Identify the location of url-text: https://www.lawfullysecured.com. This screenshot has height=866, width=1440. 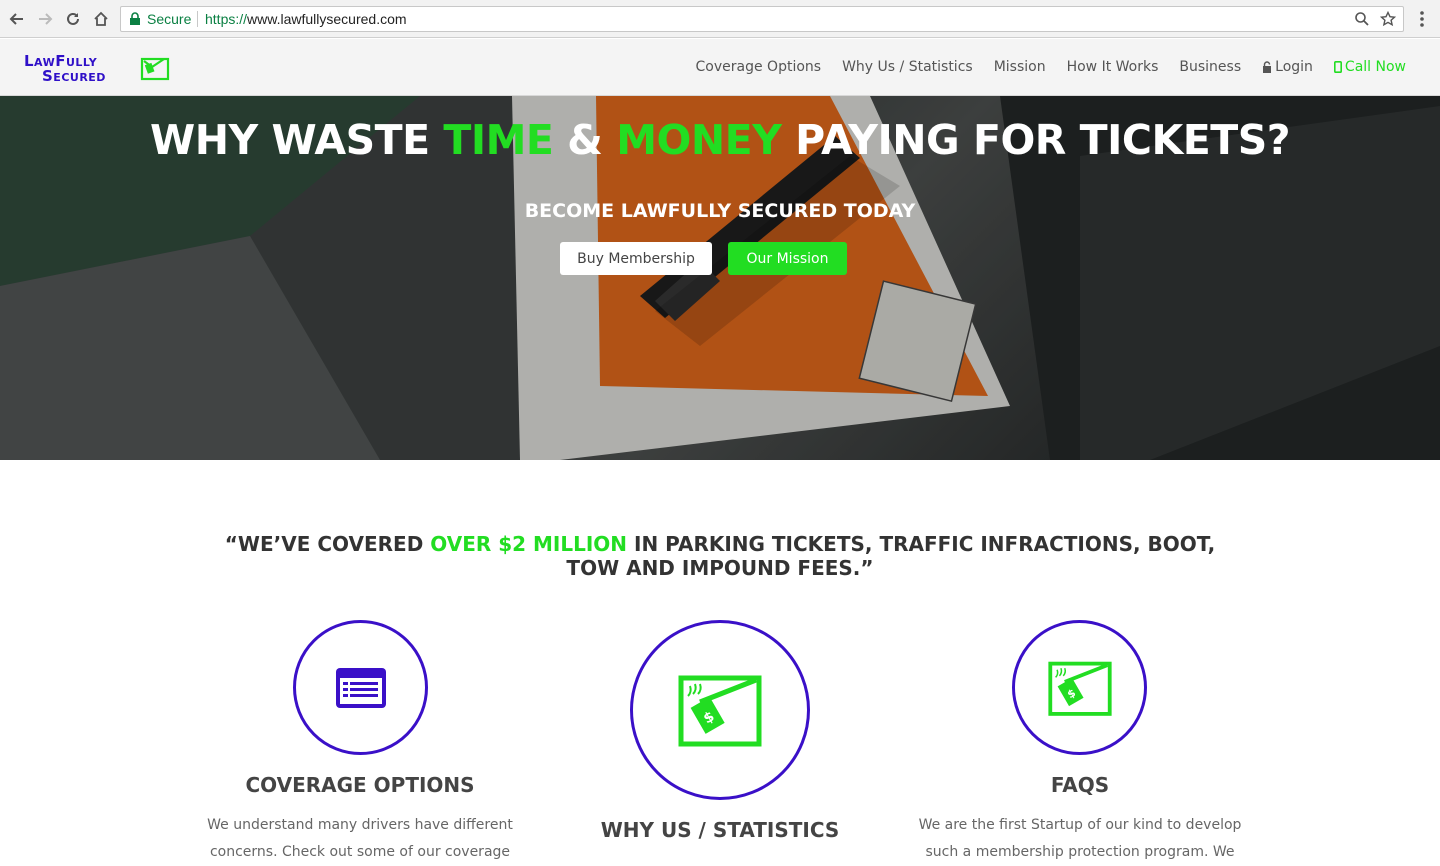
(306, 19).